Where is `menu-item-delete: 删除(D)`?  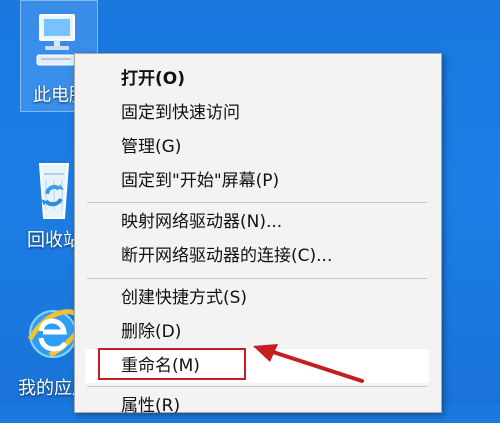
menu-item-delete: 删除(D) is located at coordinates (257, 332).